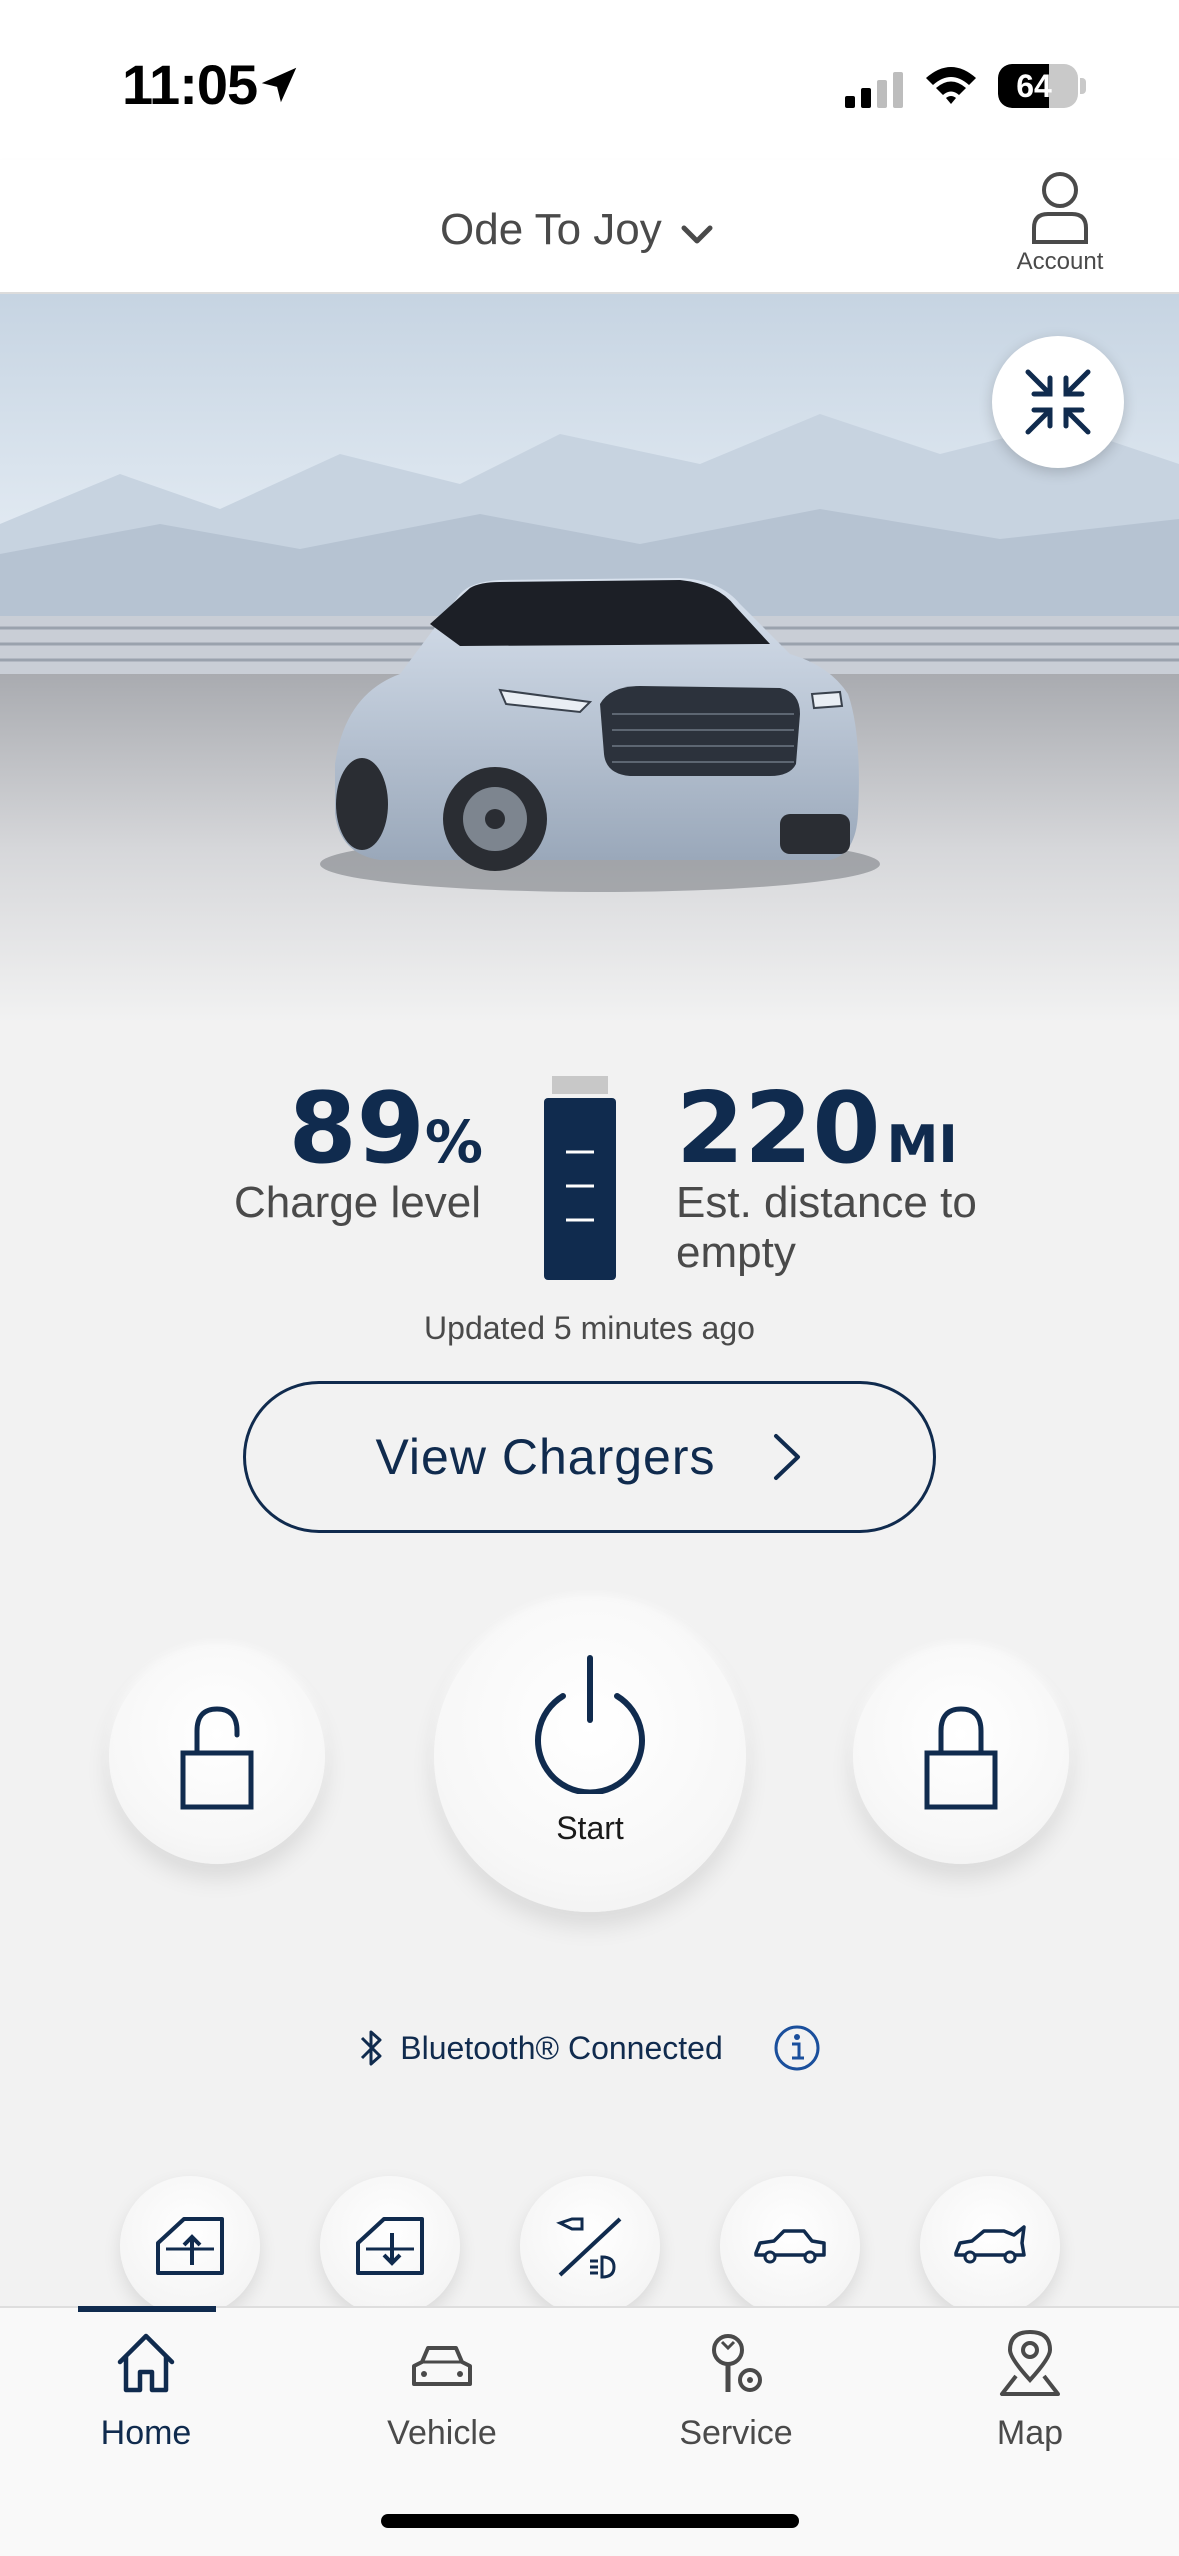 The width and height of the screenshot is (1179, 2556). I want to click on trunk-icon, so click(790, 2246).